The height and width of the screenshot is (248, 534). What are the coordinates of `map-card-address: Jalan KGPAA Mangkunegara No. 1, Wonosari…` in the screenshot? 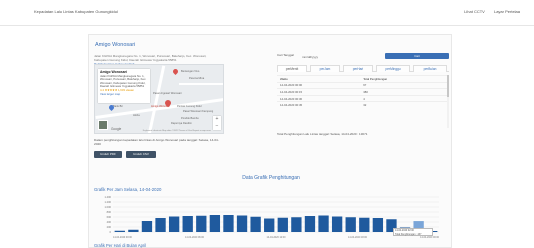 It's located at (123, 81).